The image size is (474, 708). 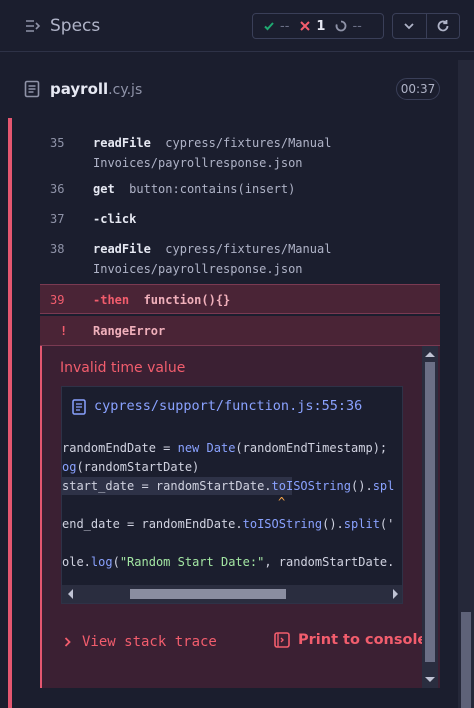 What do you see at coordinates (237, 26) in the screenshot?
I see `specs-header: Specs -- 1 --` at bounding box center [237, 26].